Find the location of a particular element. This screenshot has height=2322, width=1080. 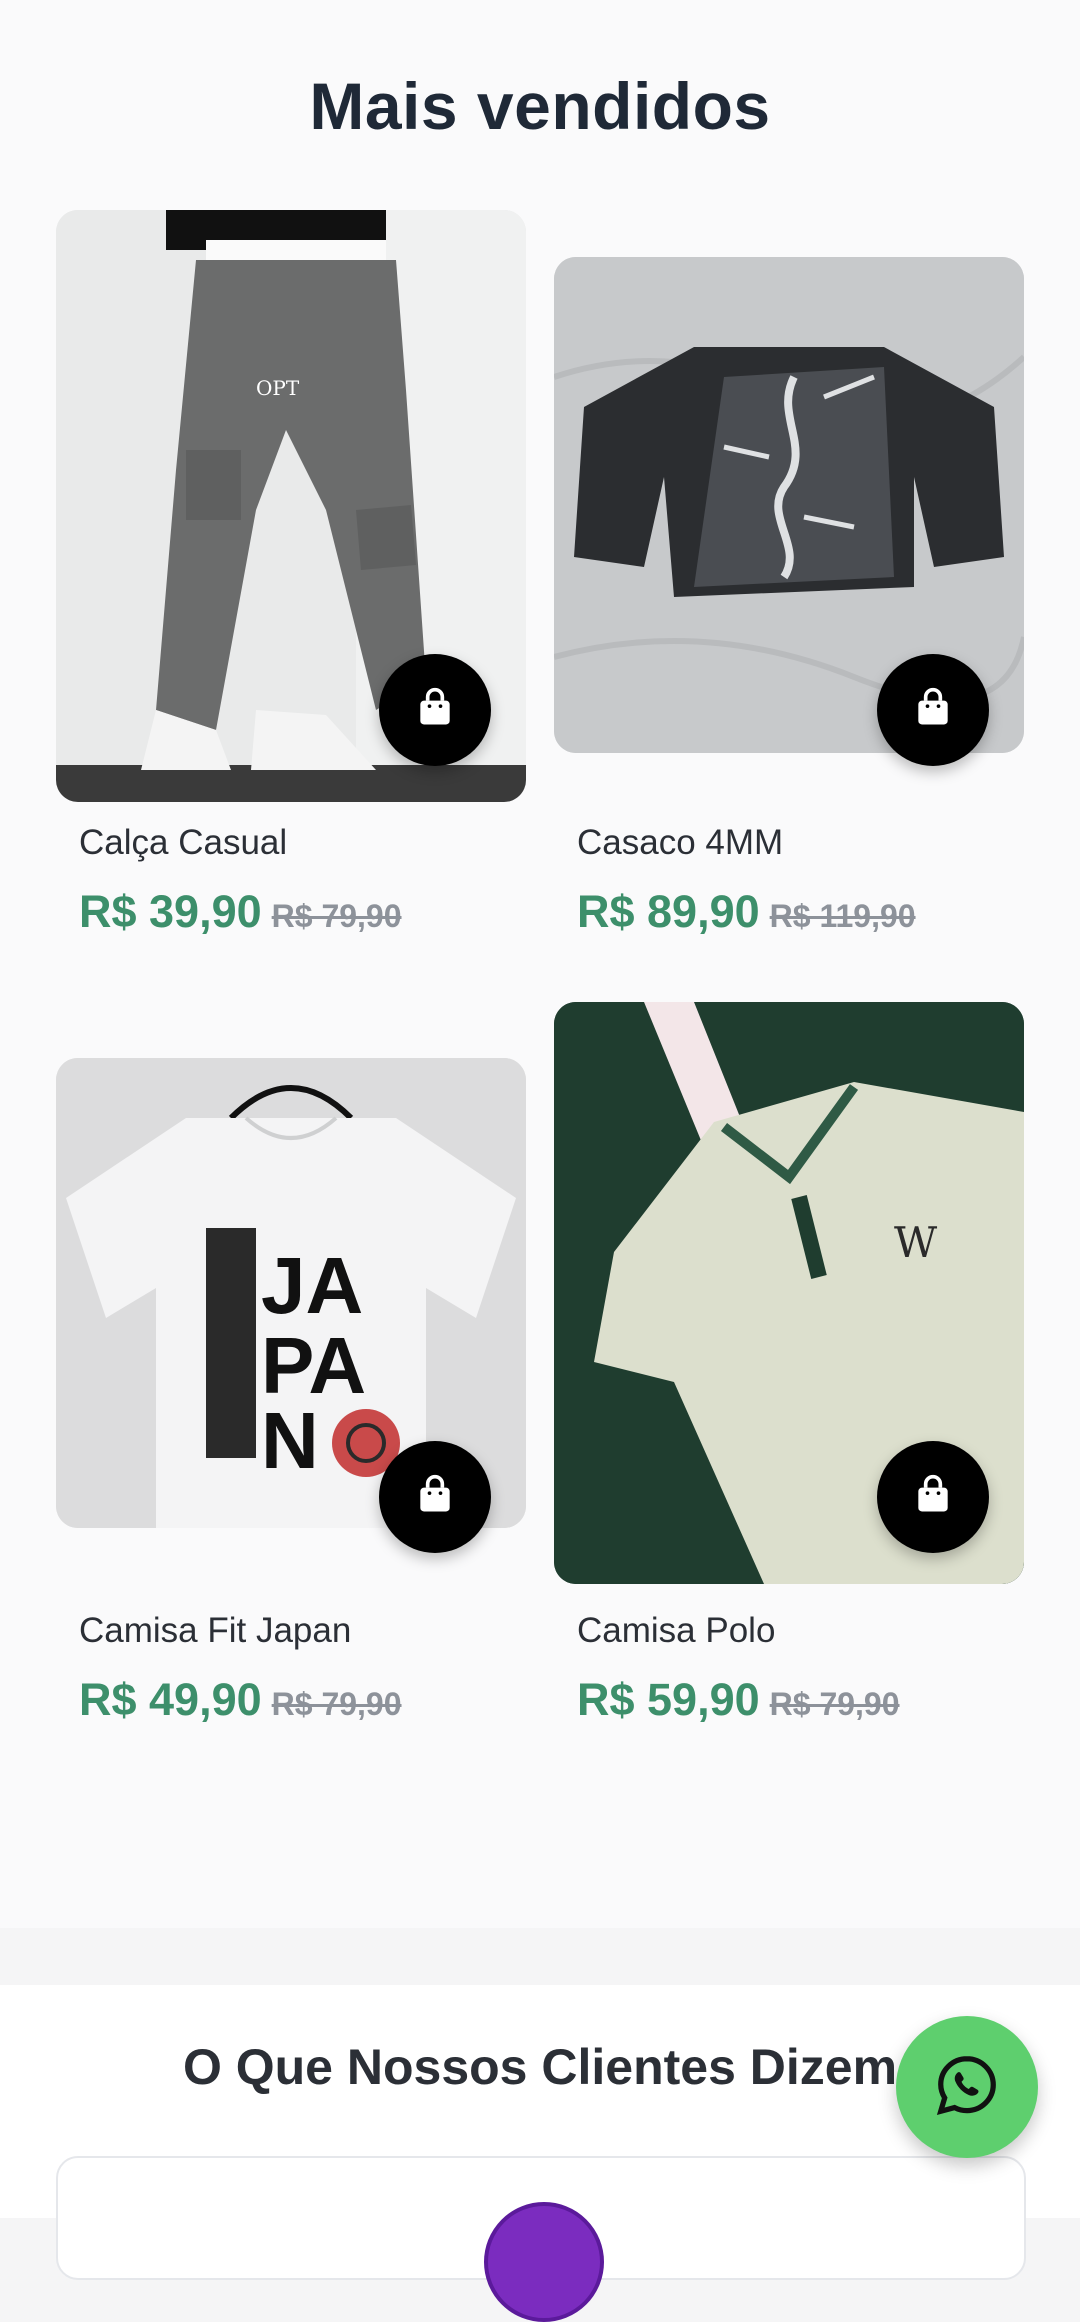

product-price: R$ 59,90 is located at coordinates (668, 1699).